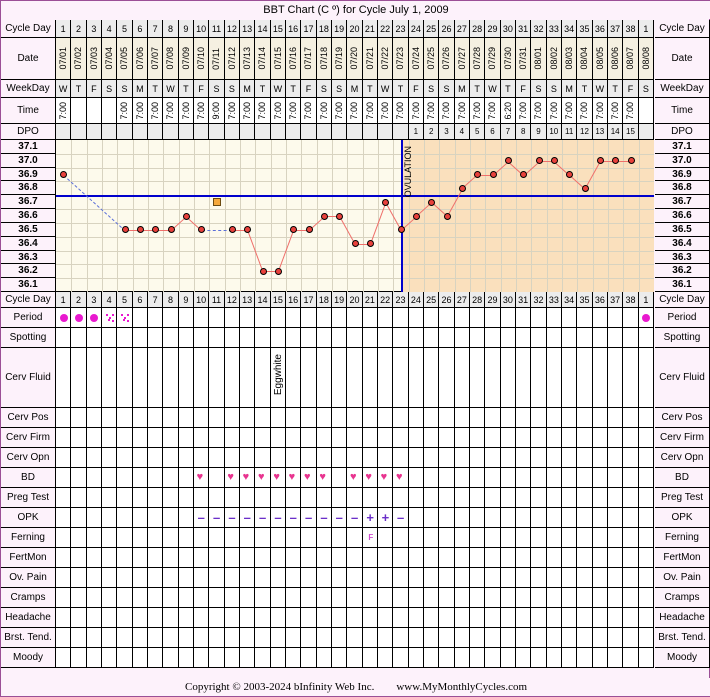 Image resolution: width=710 pixels, height=697 pixels. Describe the element at coordinates (247, 517) in the screenshot. I see `opk-negative-marker: –` at that location.